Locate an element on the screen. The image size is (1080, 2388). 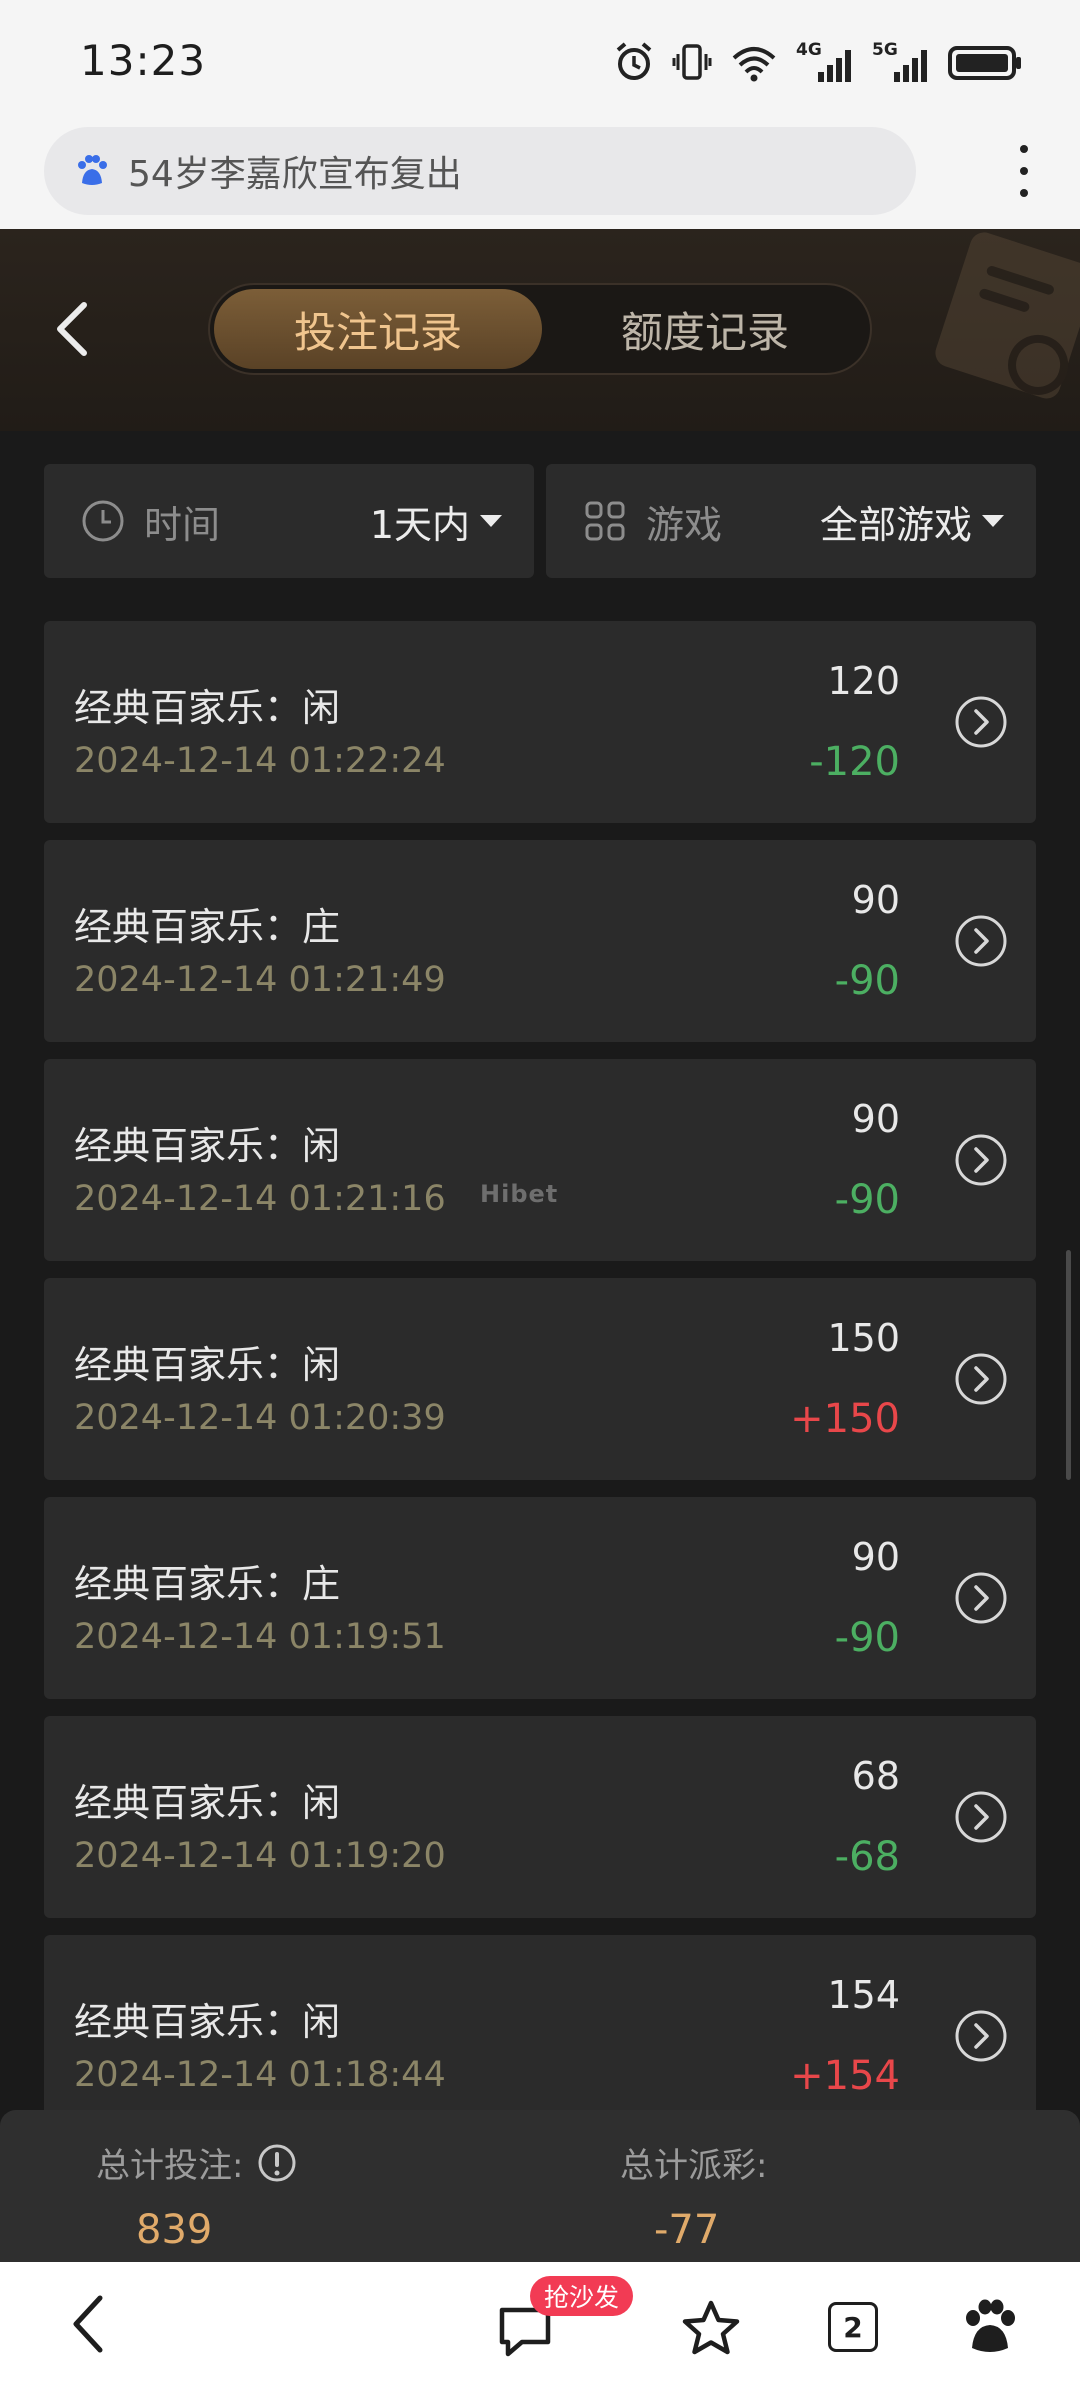
status-bar: 13:23 4G 5G is located at coordinates (540, 62).